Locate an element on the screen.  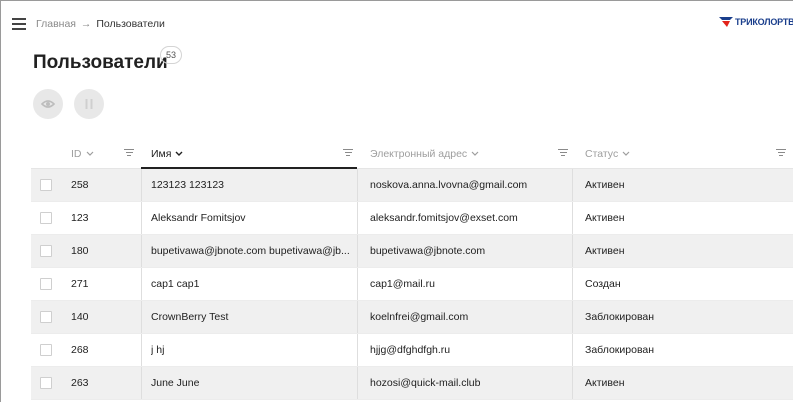
column-header-name-label: Имя is located at coordinates (161, 154).